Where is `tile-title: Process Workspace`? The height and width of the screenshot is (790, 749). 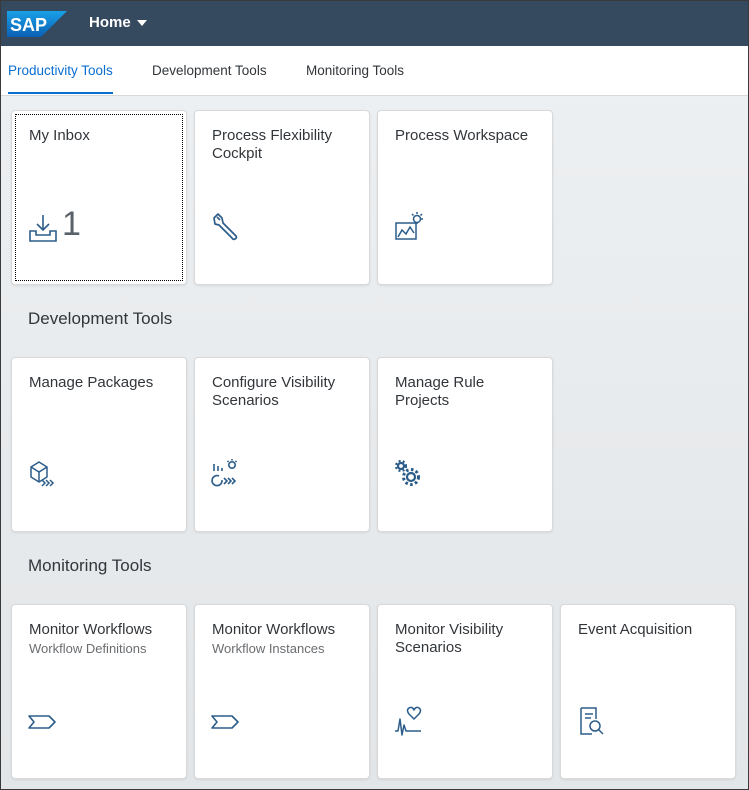 tile-title: Process Workspace is located at coordinates (462, 135).